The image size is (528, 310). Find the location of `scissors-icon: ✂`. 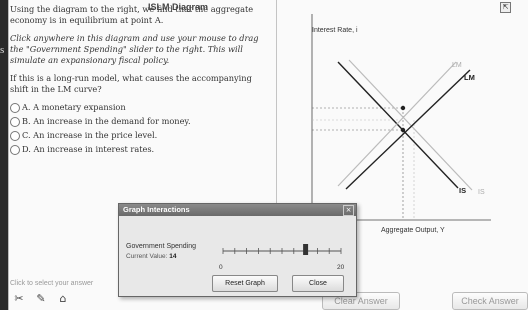

scissors-icon: ✂ is located at coordinates (19, 299).